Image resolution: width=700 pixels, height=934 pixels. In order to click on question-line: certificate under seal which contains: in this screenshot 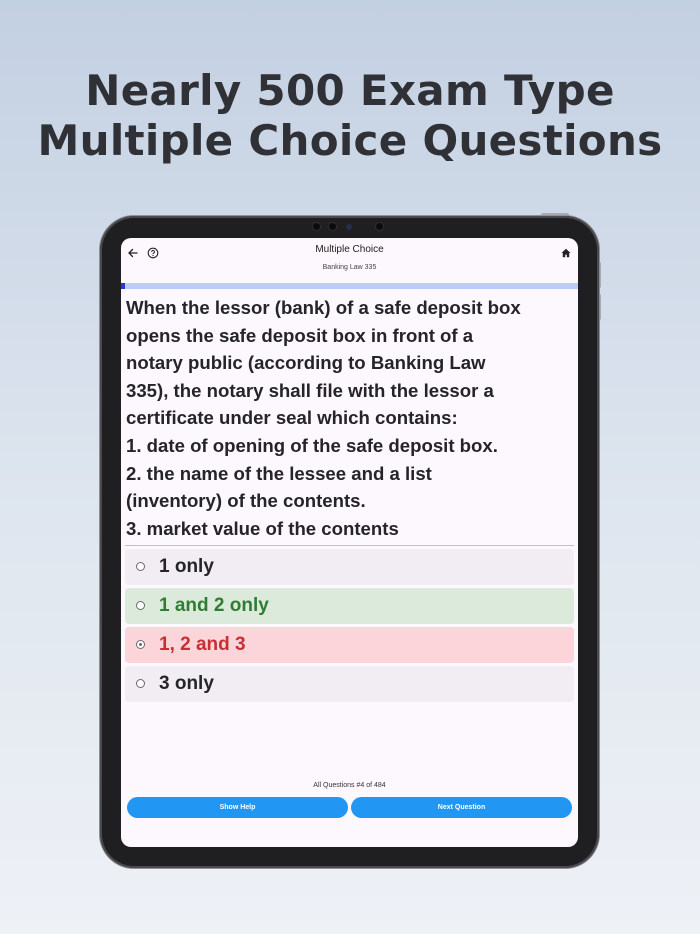, I will do `click(292, 418)`.